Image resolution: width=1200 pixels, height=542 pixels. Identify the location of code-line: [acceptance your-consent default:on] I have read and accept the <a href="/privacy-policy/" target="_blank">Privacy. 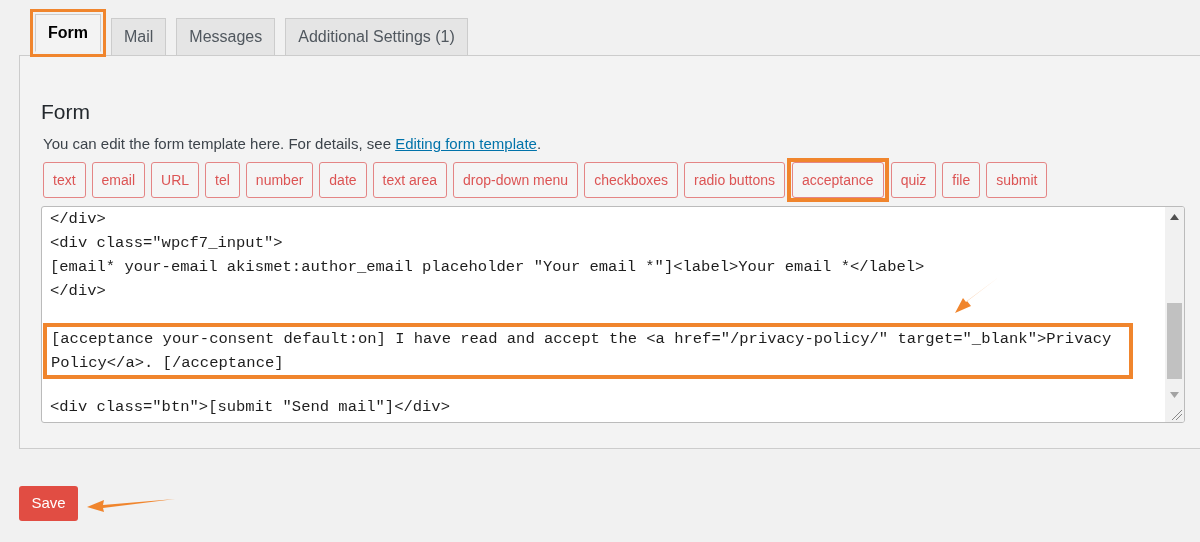
(581, 339).